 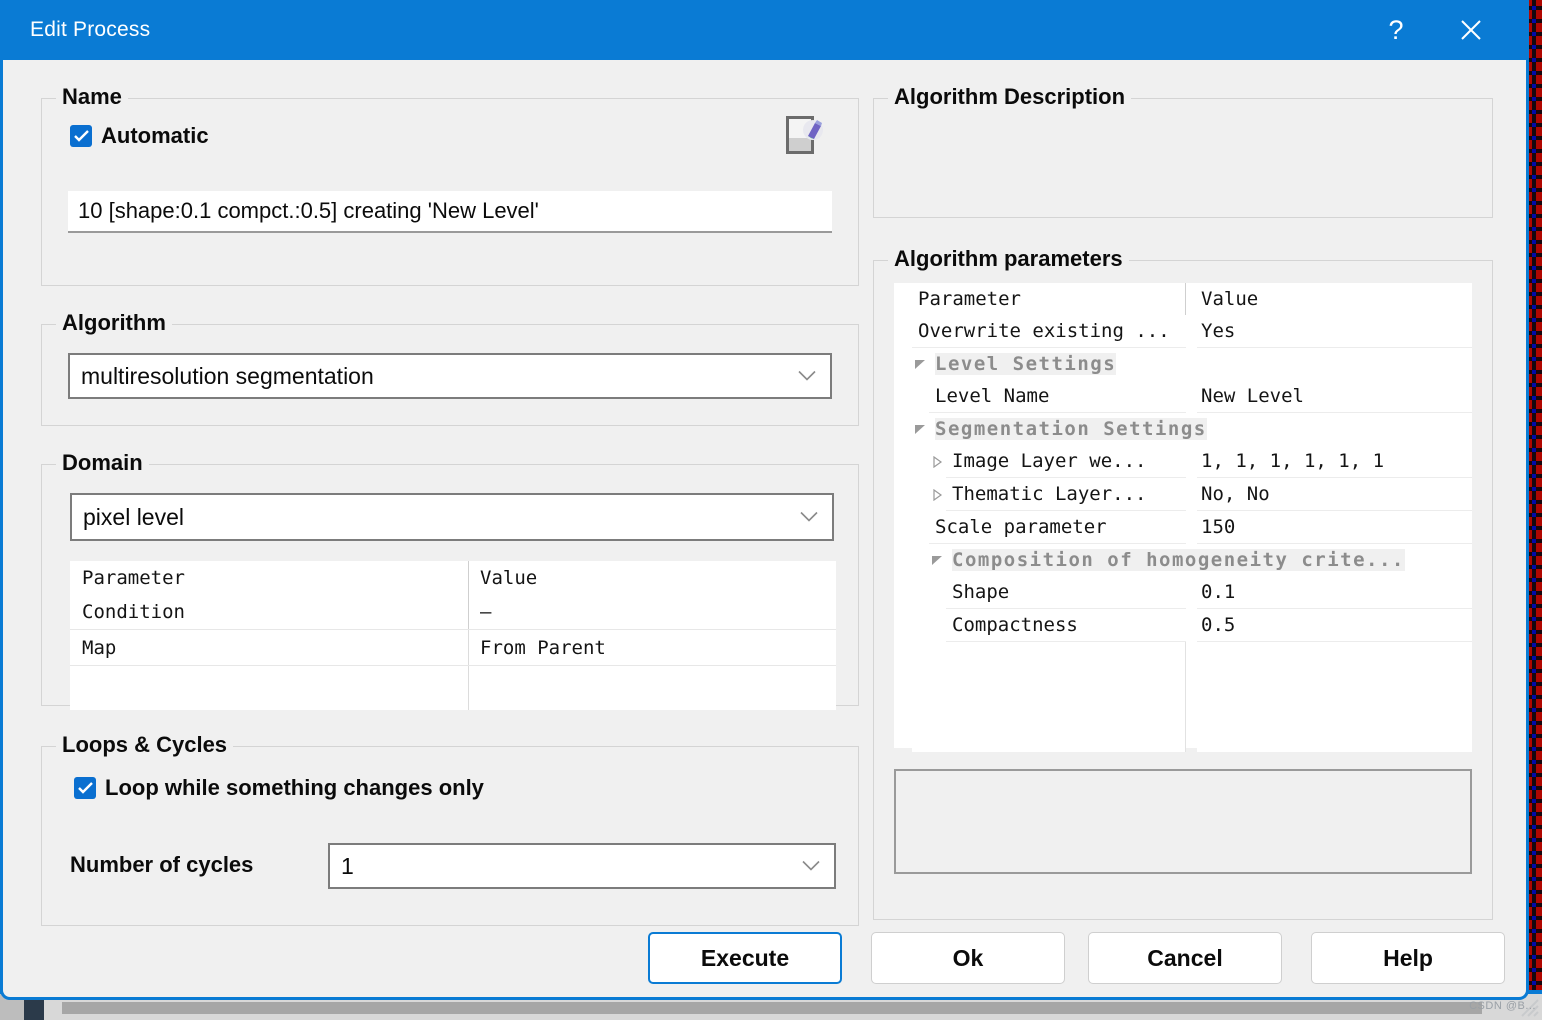 What do you see at coordinates (1183, 396) in the screenshot?
I see `table-row: Level Name New Level` at bounding box center [1183, 396].